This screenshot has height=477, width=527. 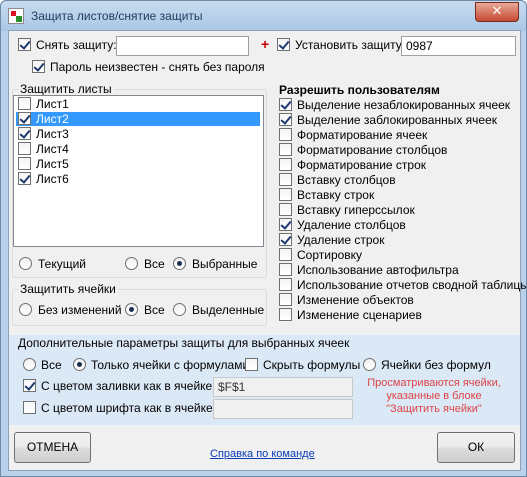 What do you see at coordinates (138, 164) in the screenshot?
I see `sheet-list-item: Лист5` at bounding box center [138, 164].